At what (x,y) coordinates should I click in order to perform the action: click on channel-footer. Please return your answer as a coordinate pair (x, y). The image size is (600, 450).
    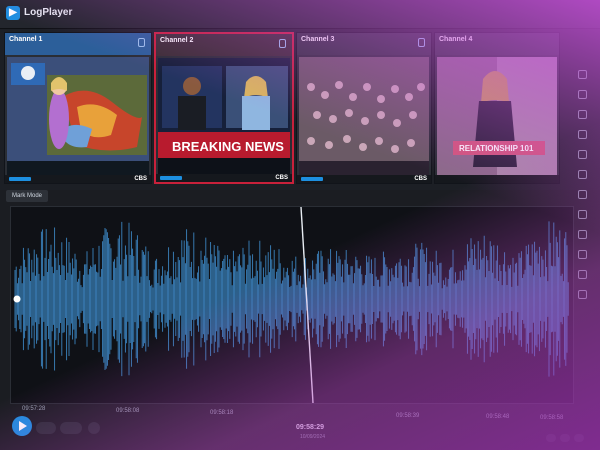
    Looking at the image, I should click on (497, 179).